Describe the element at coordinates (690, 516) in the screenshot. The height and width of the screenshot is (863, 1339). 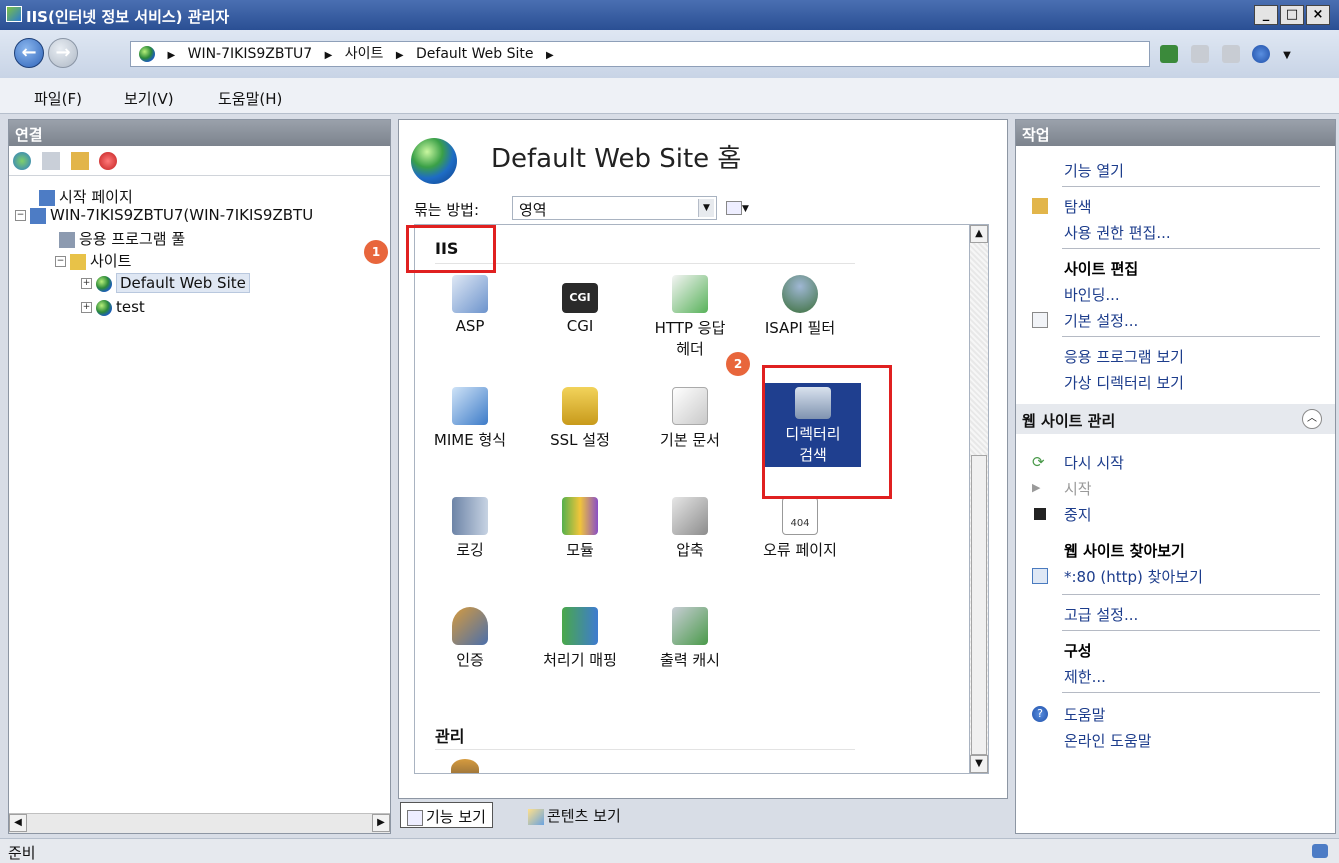
I see `compression-icon` at that location.